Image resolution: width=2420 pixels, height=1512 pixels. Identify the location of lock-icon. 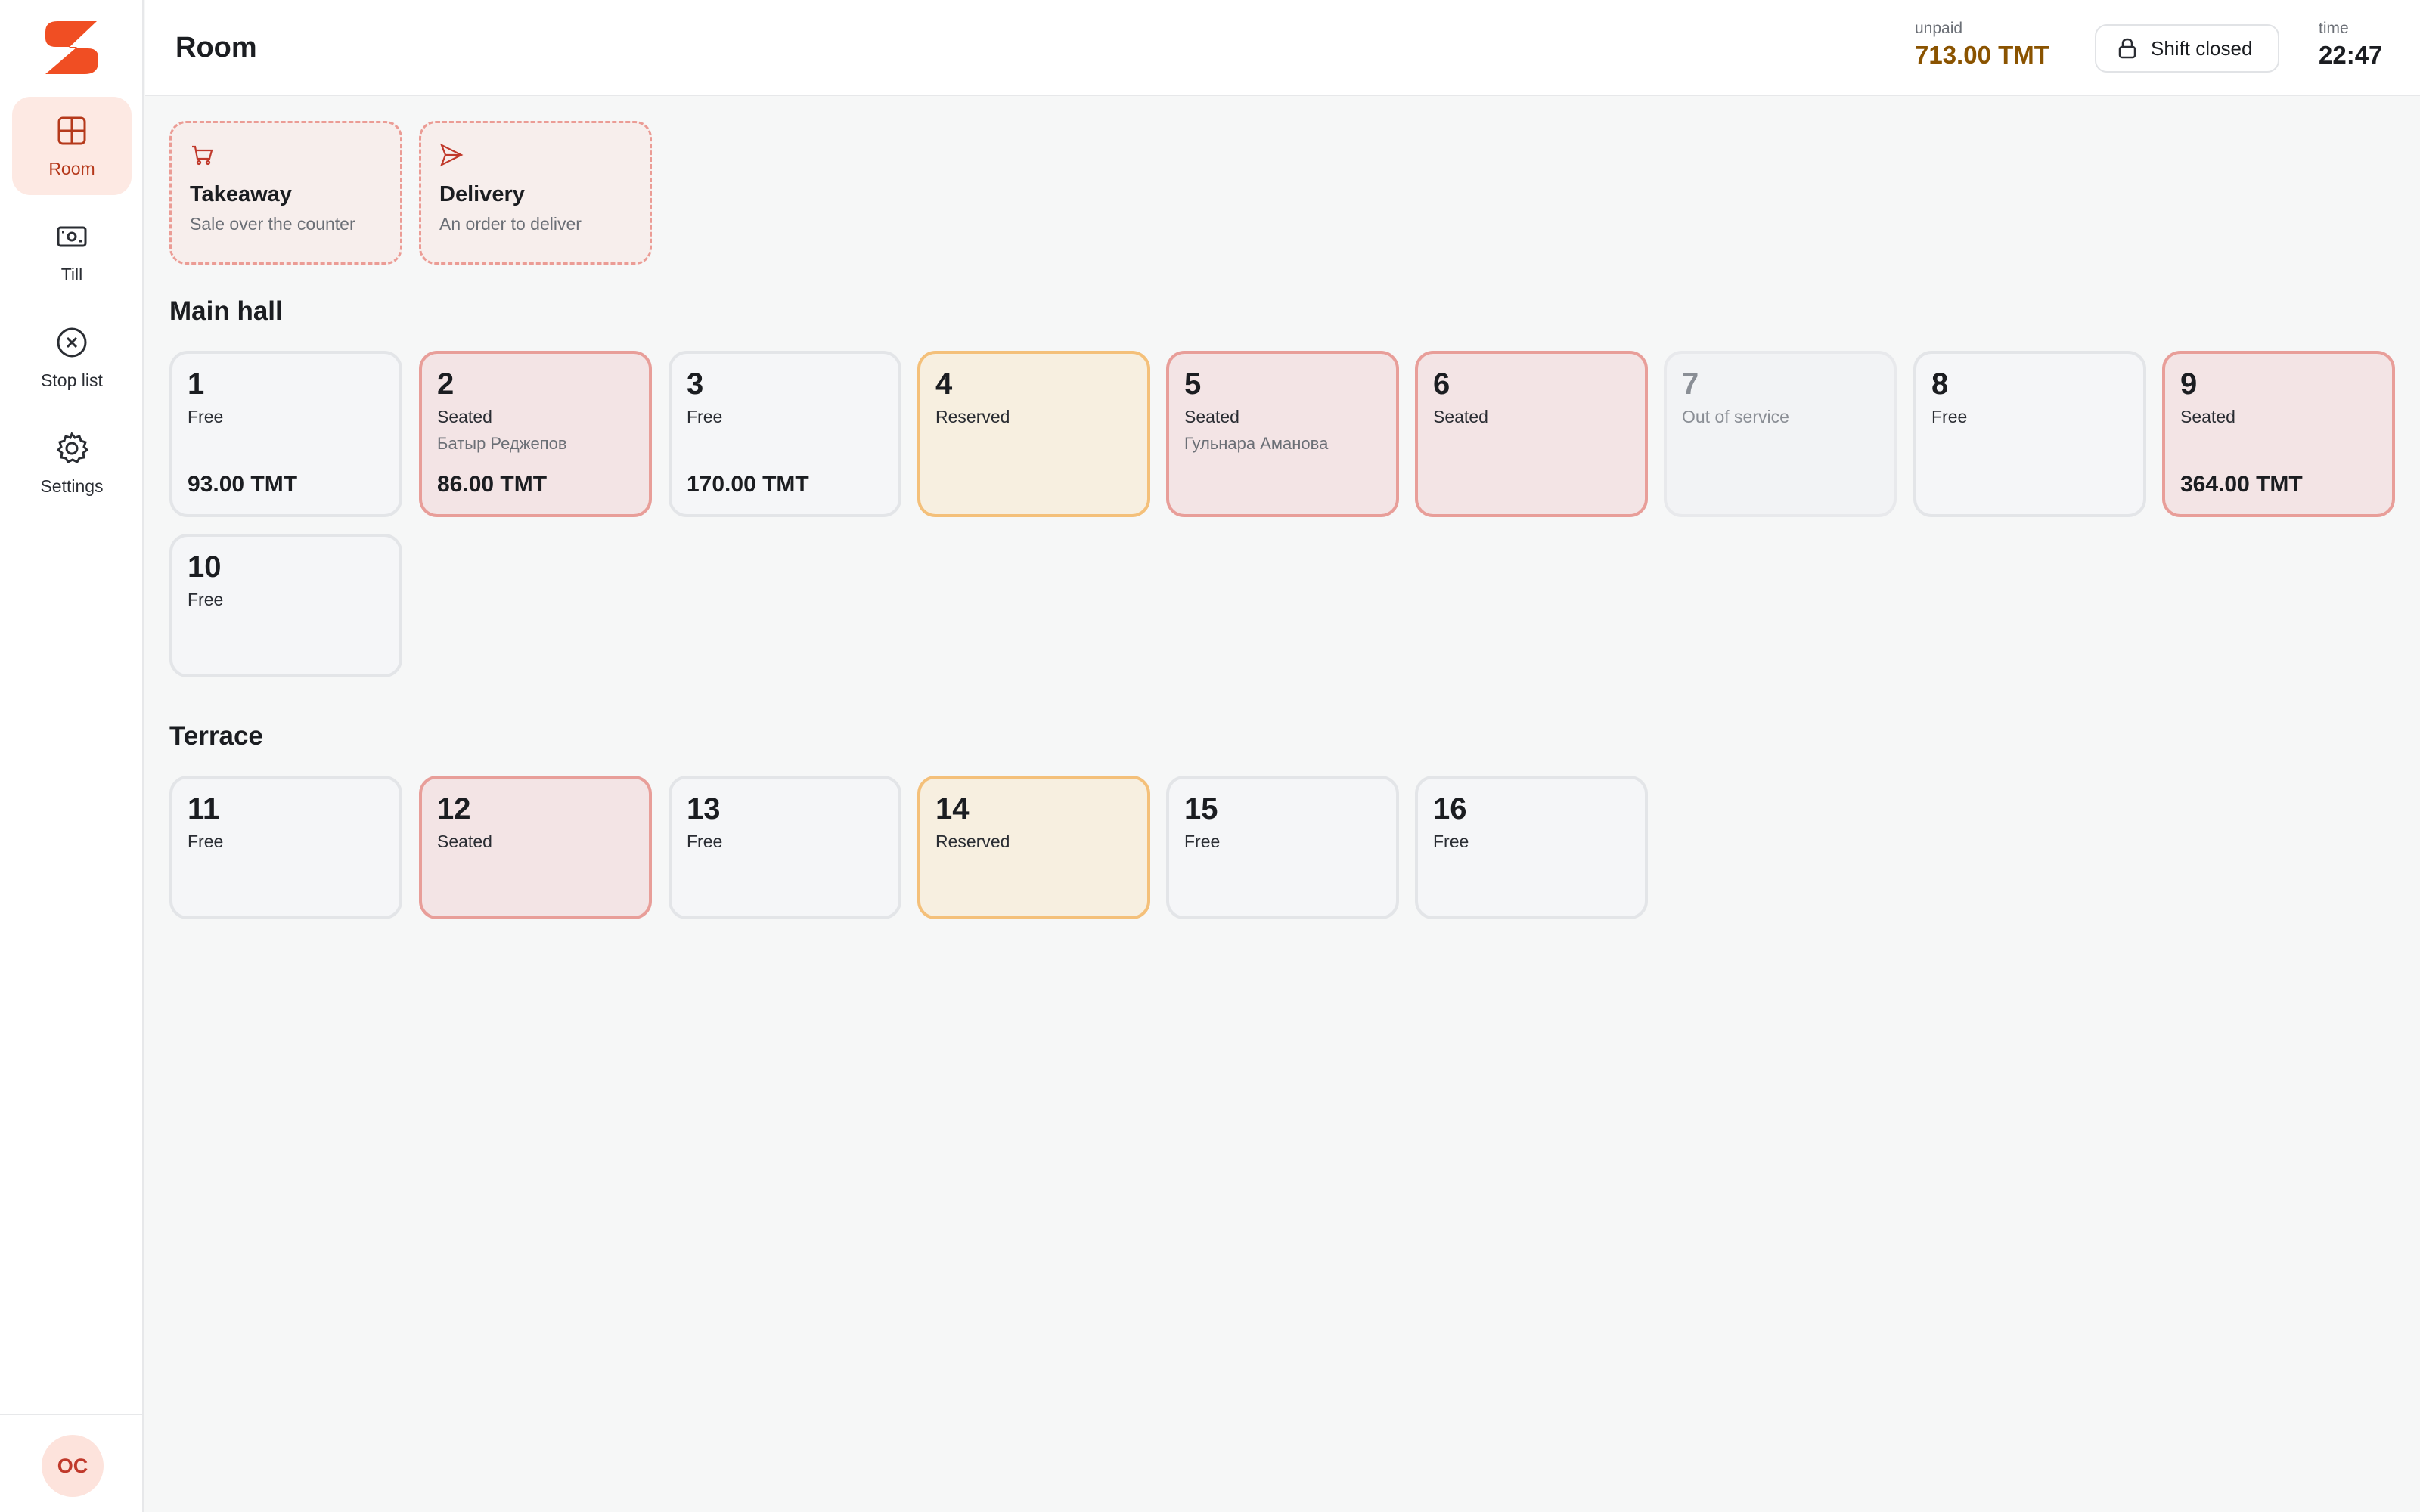
(2127, 48).